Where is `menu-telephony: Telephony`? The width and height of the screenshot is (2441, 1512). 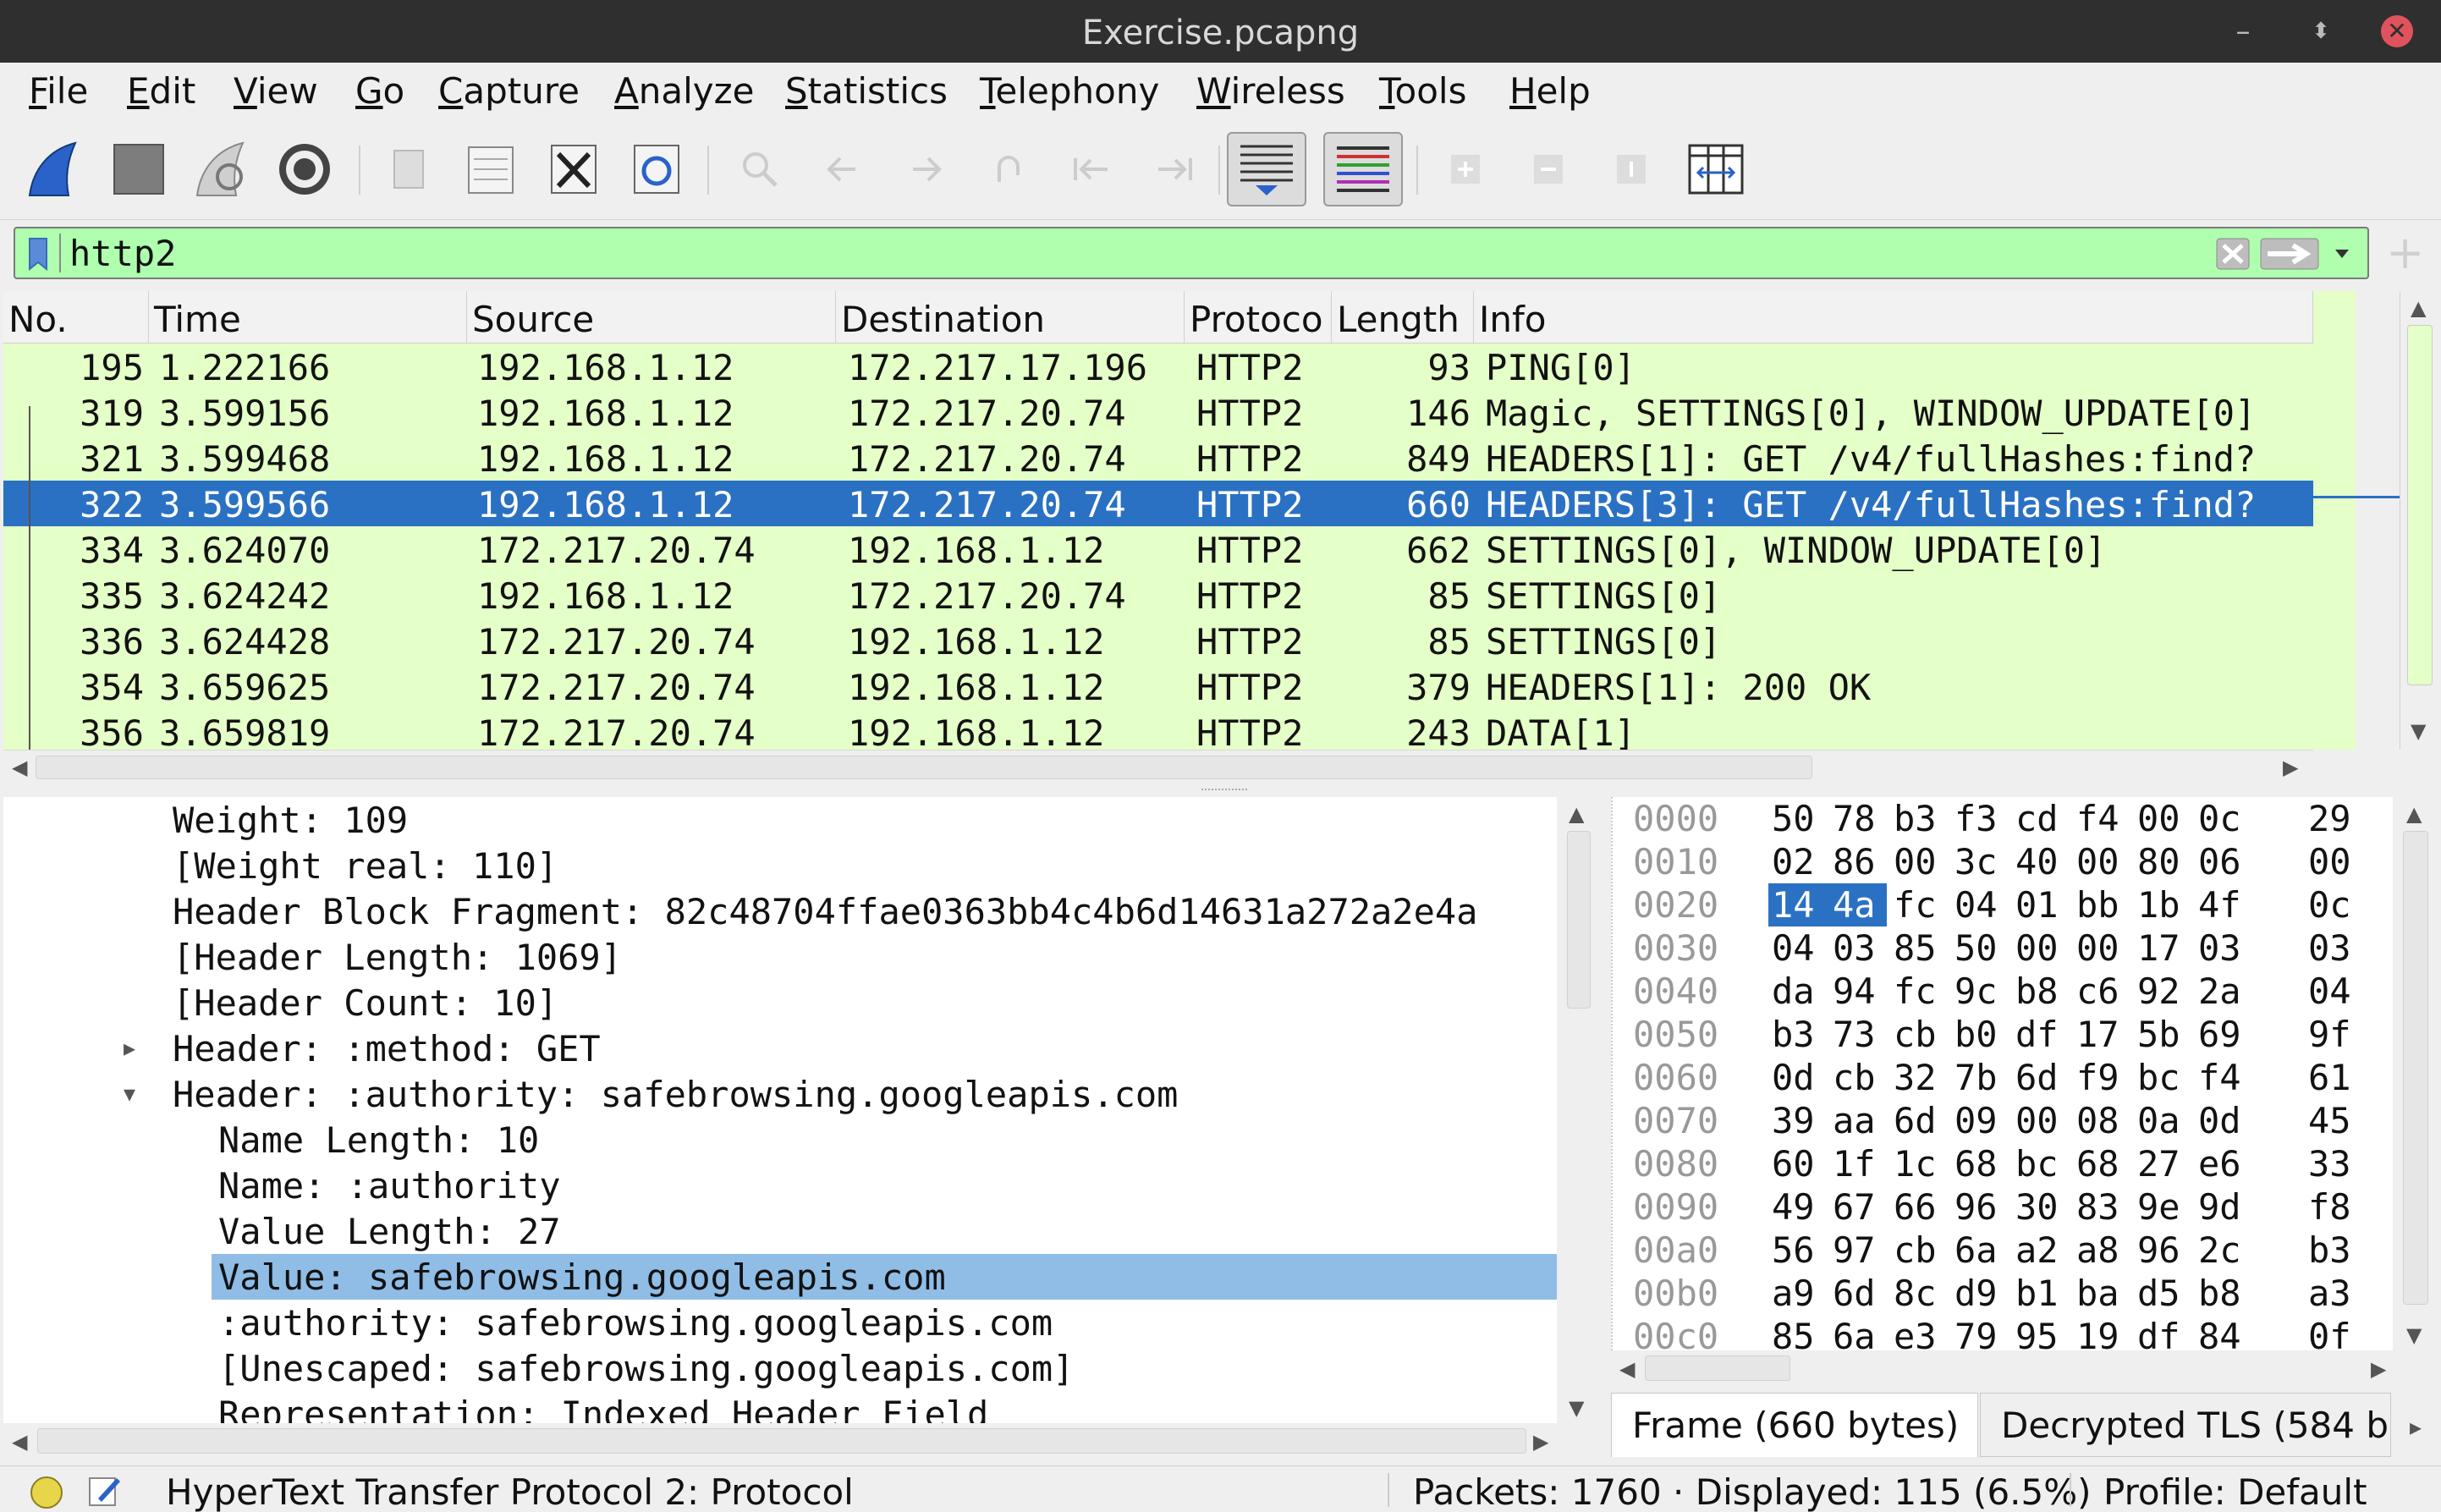 menu-telephony: Telephony is located at coordinates (1069, 91).